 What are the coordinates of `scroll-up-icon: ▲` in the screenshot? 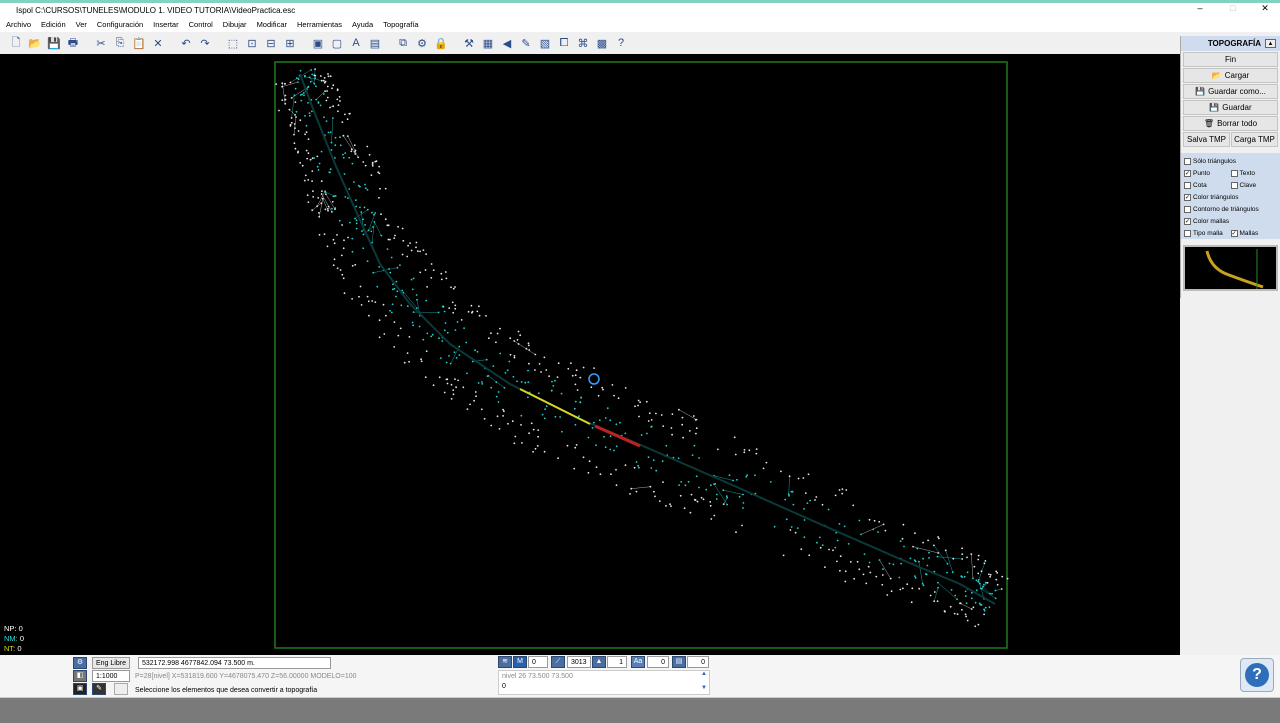 It's located at (704, 674).